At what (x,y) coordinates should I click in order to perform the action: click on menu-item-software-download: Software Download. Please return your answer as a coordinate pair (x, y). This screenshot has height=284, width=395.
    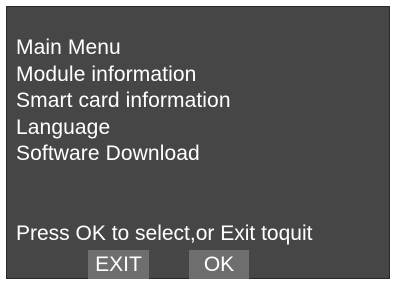
    Looking at the image, I should click on (123, 154).